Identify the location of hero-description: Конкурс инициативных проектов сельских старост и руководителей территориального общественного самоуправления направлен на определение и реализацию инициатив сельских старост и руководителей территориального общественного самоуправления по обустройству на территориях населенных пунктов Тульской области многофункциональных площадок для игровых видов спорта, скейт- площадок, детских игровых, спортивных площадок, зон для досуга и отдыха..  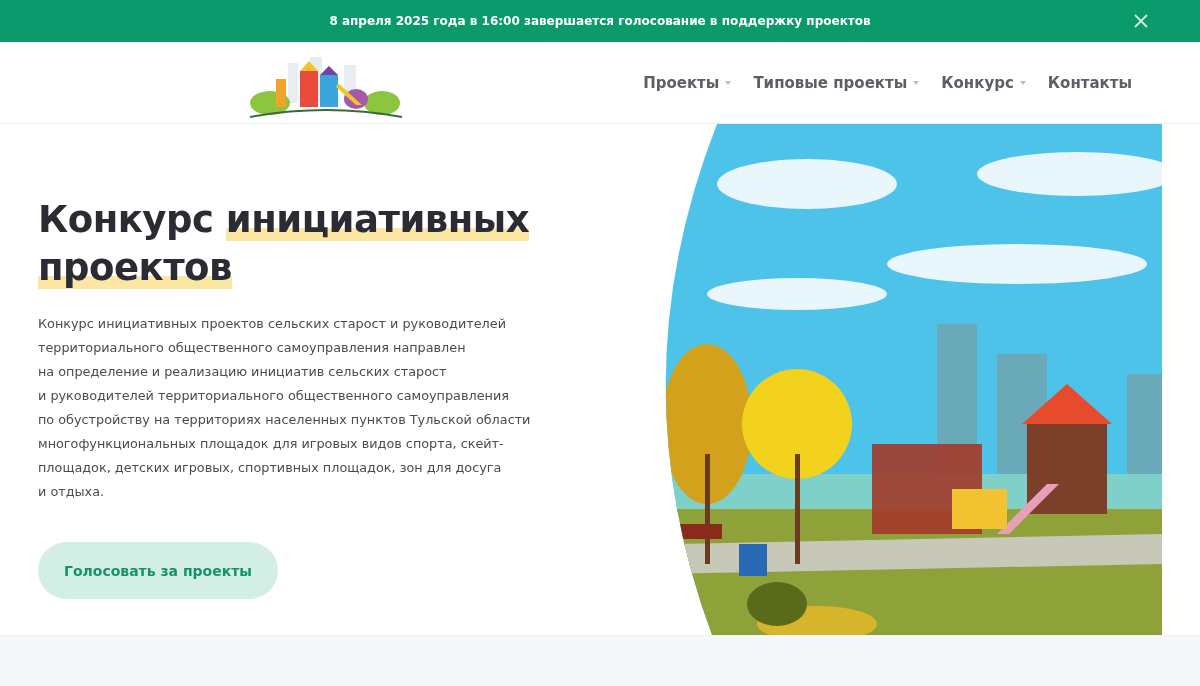
(285, 408).